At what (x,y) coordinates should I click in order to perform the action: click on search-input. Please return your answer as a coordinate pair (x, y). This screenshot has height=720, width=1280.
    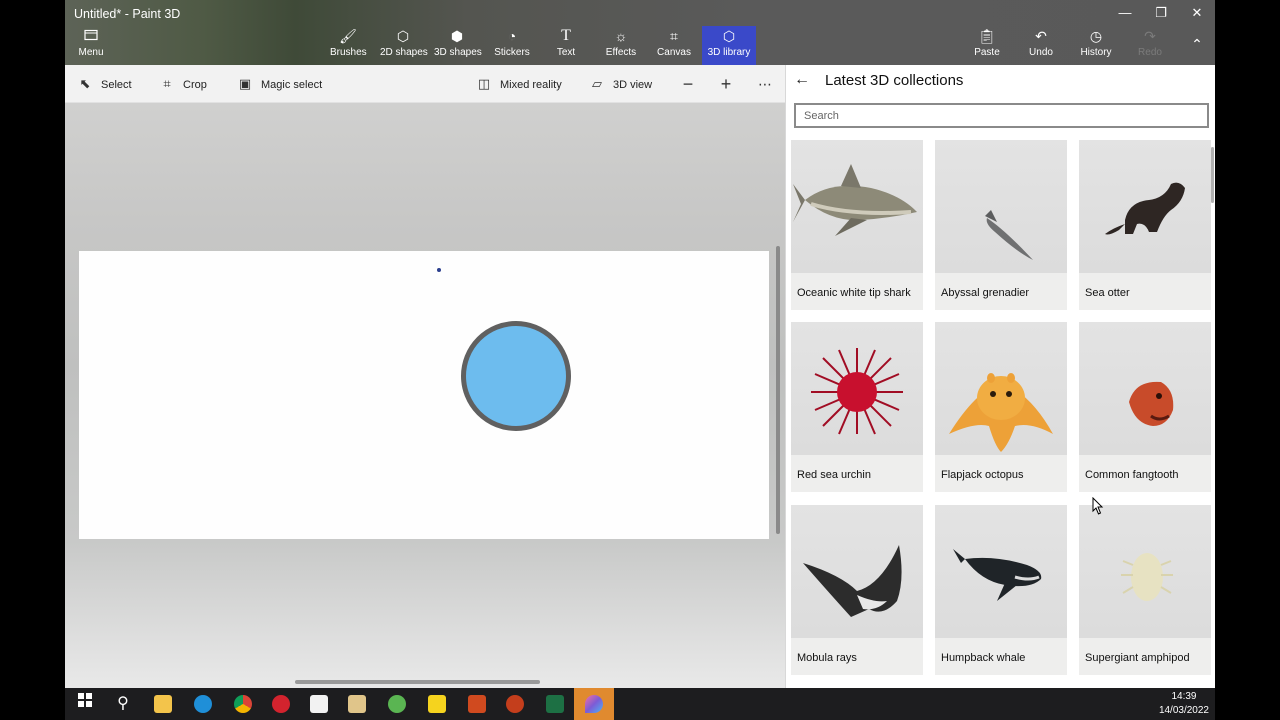
    Looking at the image, I should click on (1001, 115).